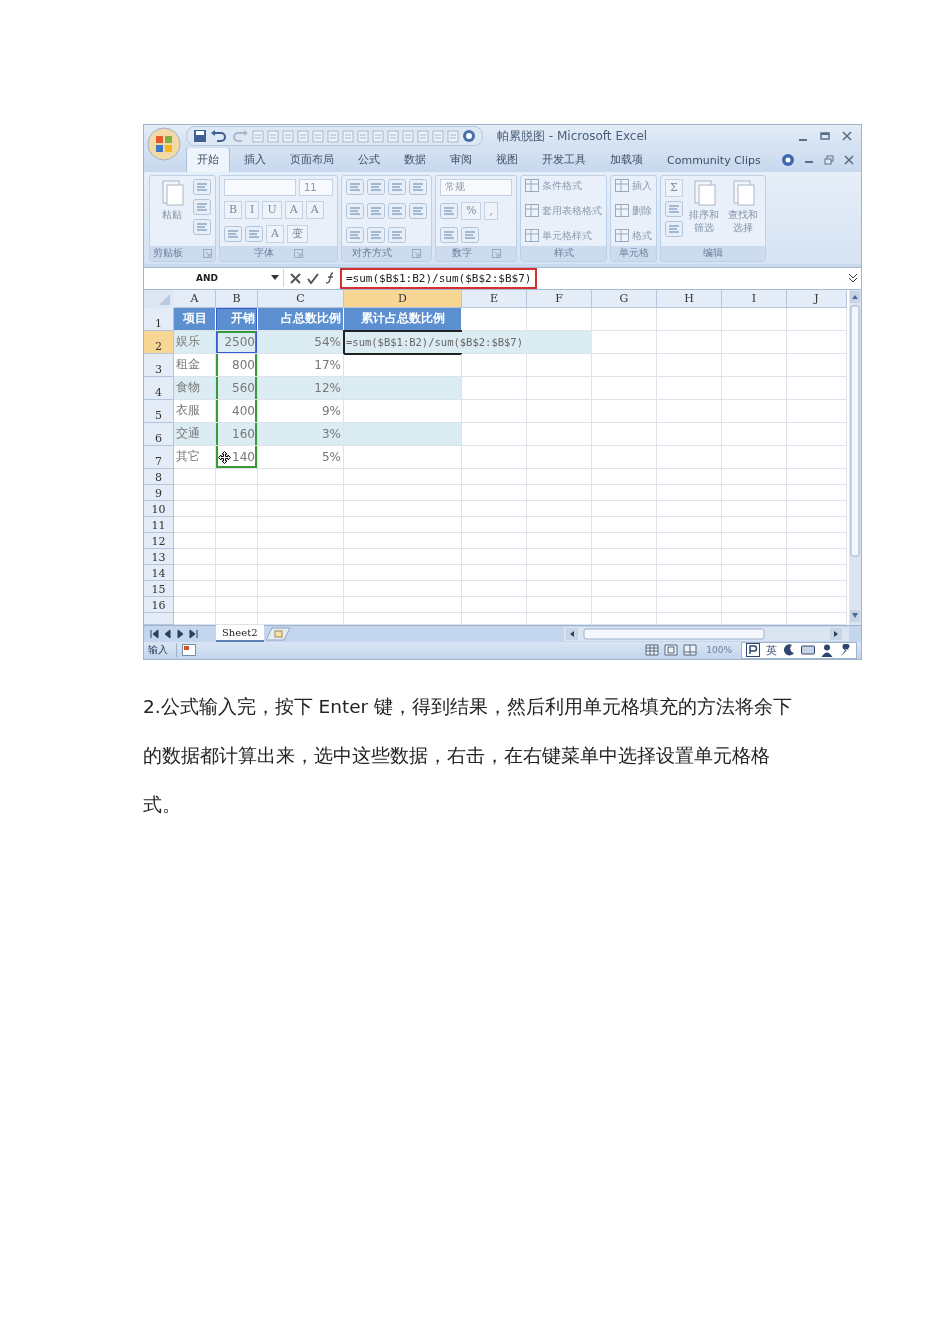 Image resolution: width=950 pixels, height=1344 pixels. Describe the element at coordinates (853, 278) in the screenshot. I see `expand-icon` at that location.